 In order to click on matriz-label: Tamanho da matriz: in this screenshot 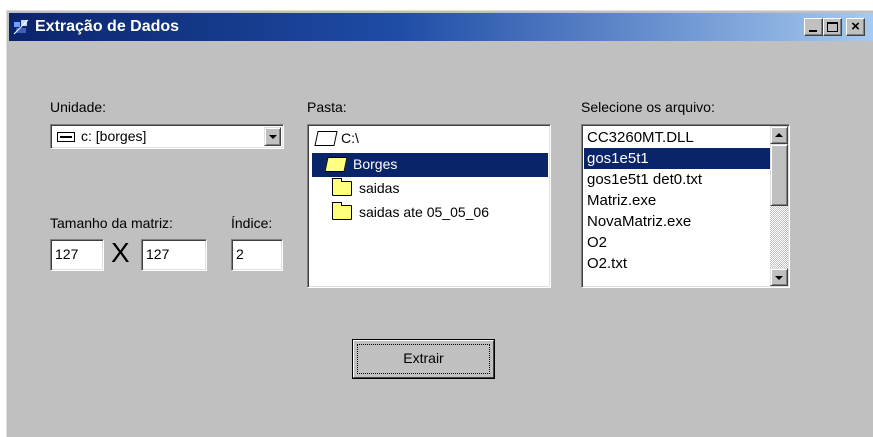, I will do `click(111, 223)`.